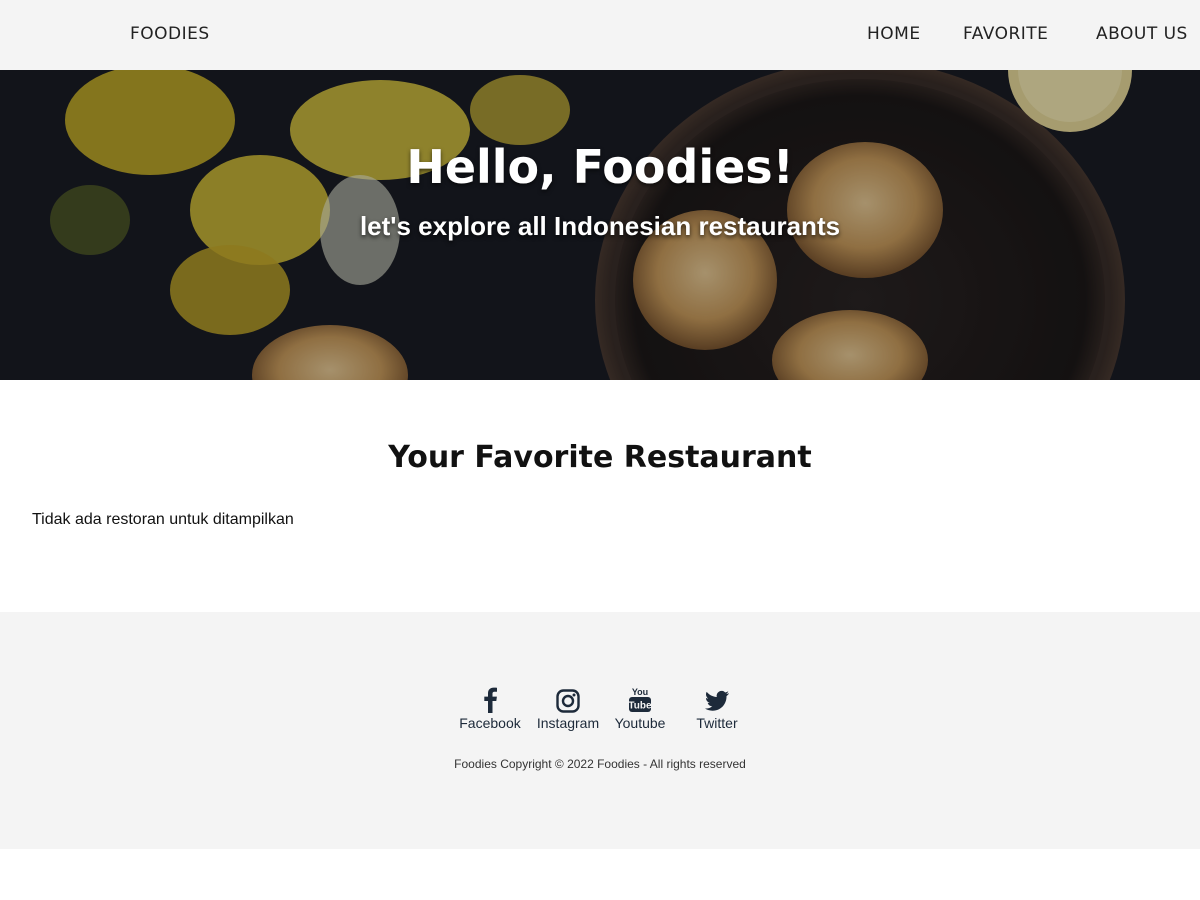  I want to click on nav-link-home: HOME, so click(894, 34).